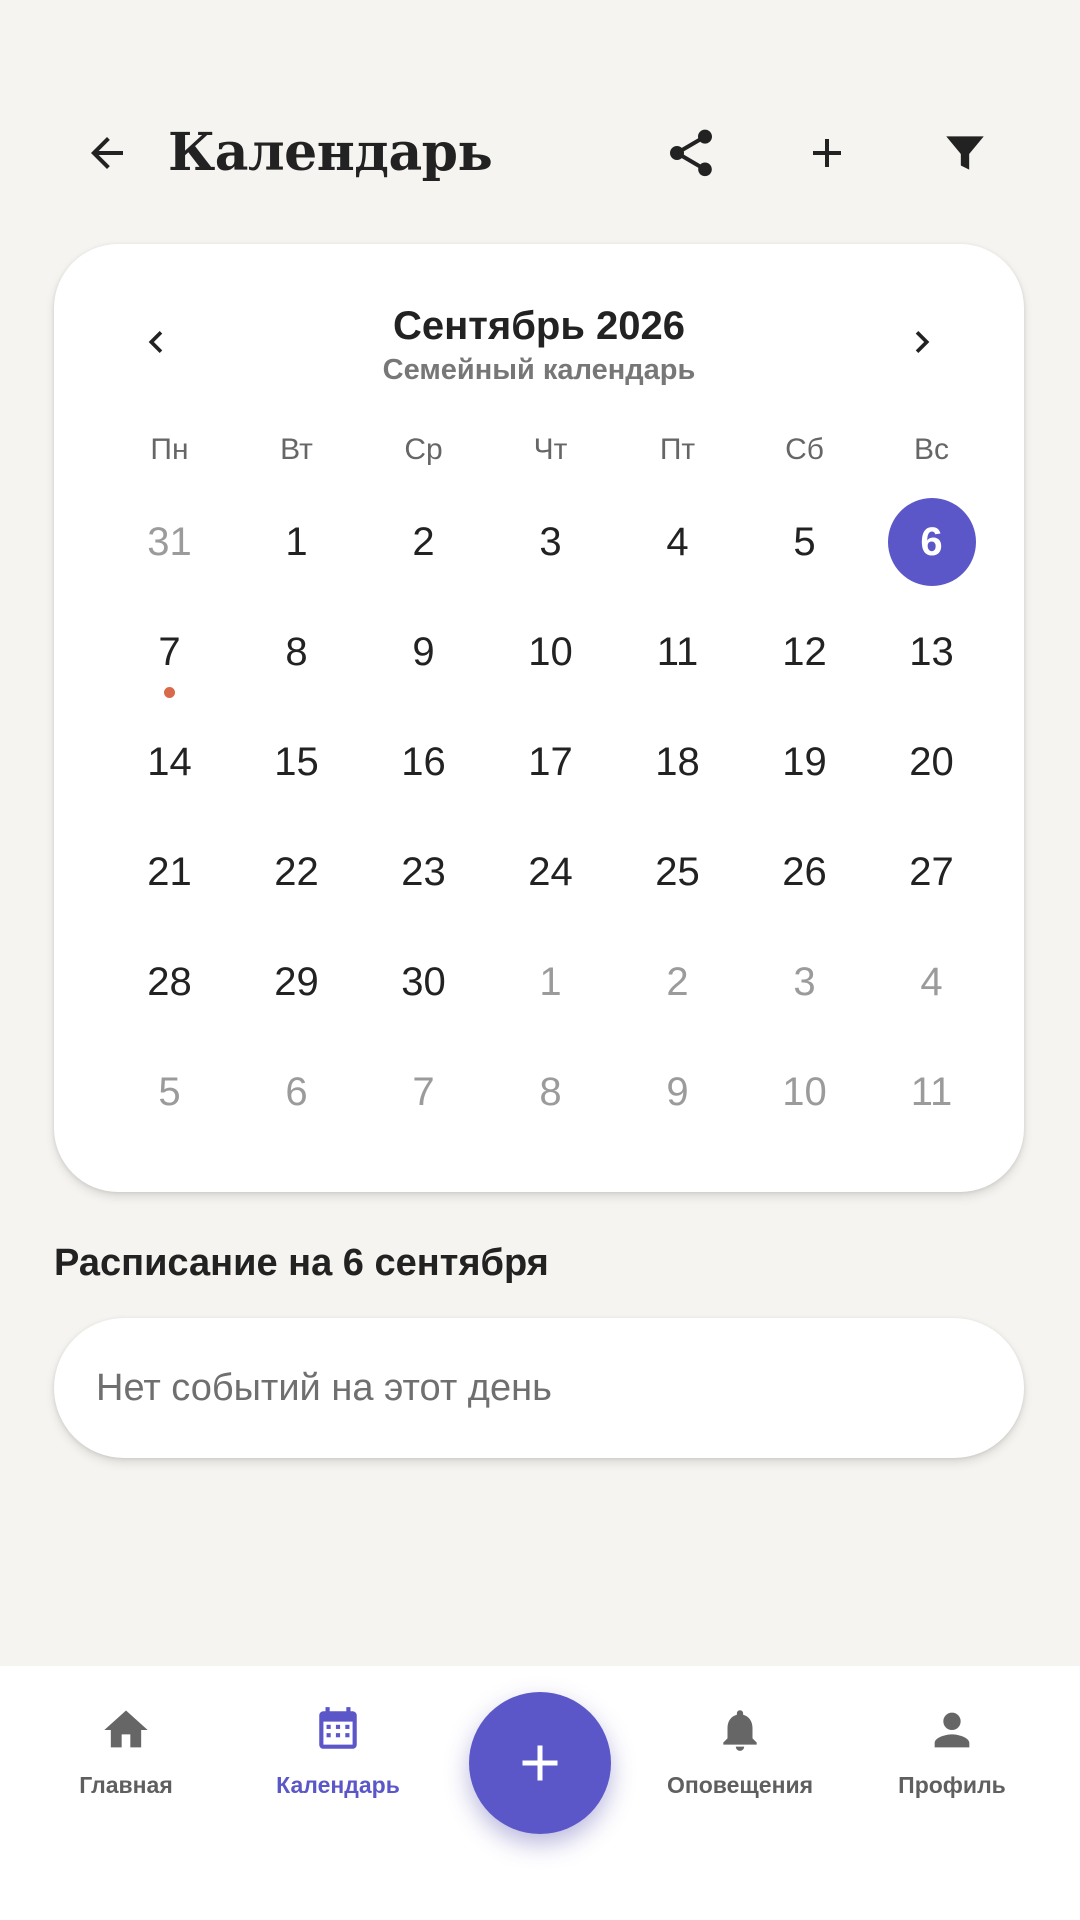 The width and height of the screenshot is (1080, 1920). I want to click on day-number: 29, so click(296, 981).